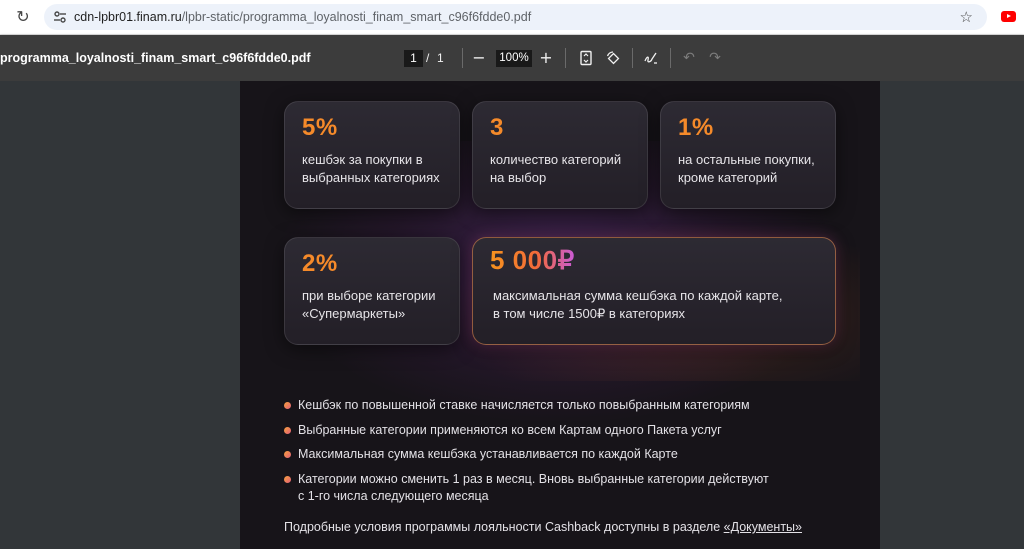 The width and height of the screenshot is (1024, 549). Describe the element at coordinates (369, 305) in the screenshot. I see `benefit-description: при выборе категории «Супермаркеты»` at that location.